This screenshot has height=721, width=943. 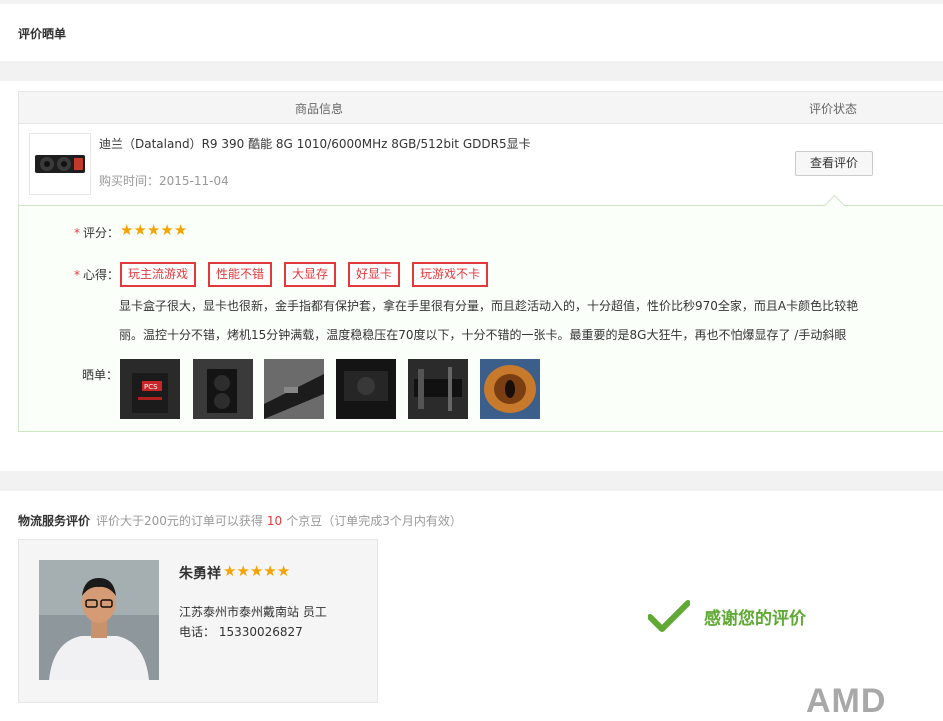 I want to click on courier-stars: ★ ★ ★ ★ ★, so click(x=256, y=571).